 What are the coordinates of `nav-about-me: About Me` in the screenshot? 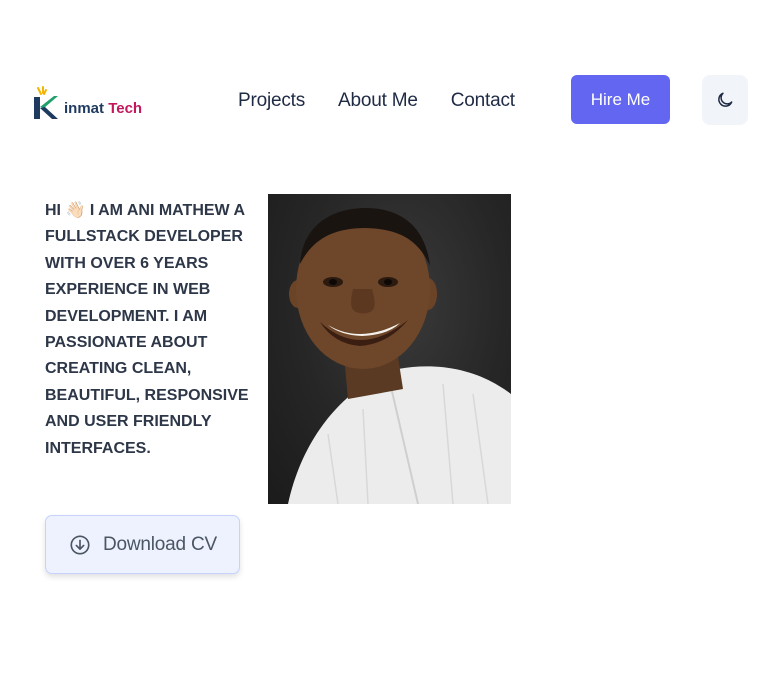 It's located at (378, 101).